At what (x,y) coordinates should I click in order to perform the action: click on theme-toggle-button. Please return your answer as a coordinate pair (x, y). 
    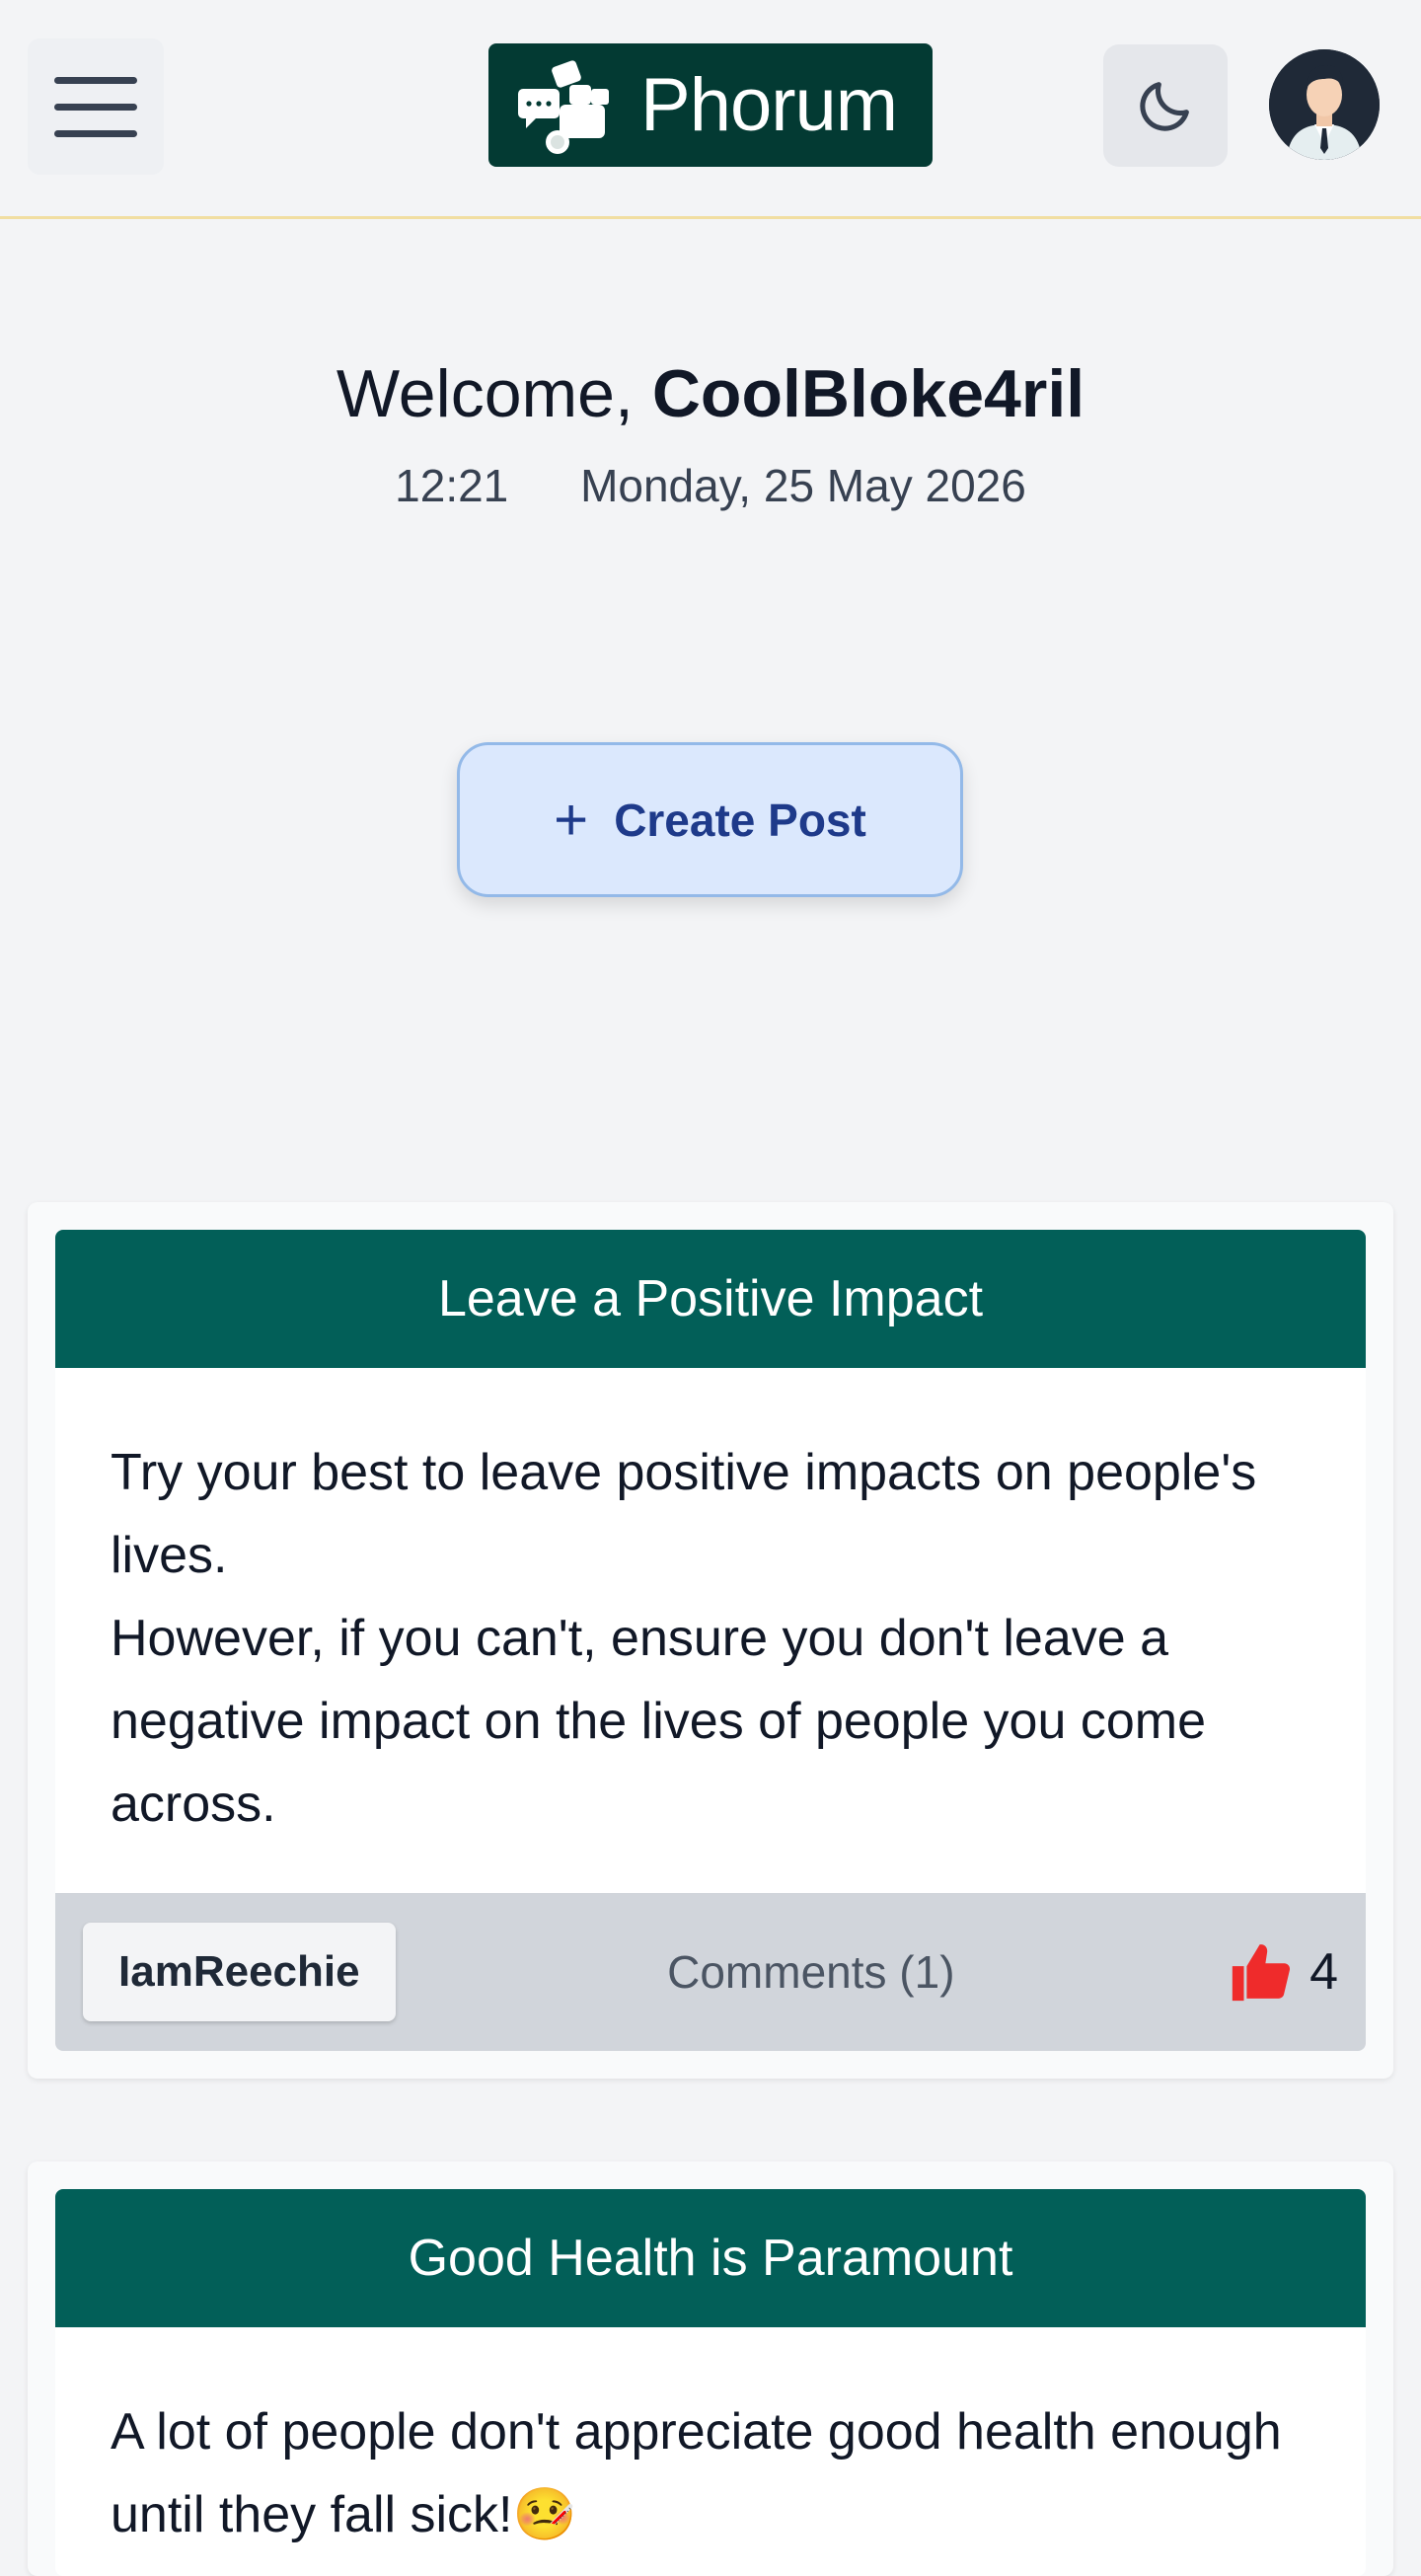
    Looking at the image, I should click on (1165, 105).